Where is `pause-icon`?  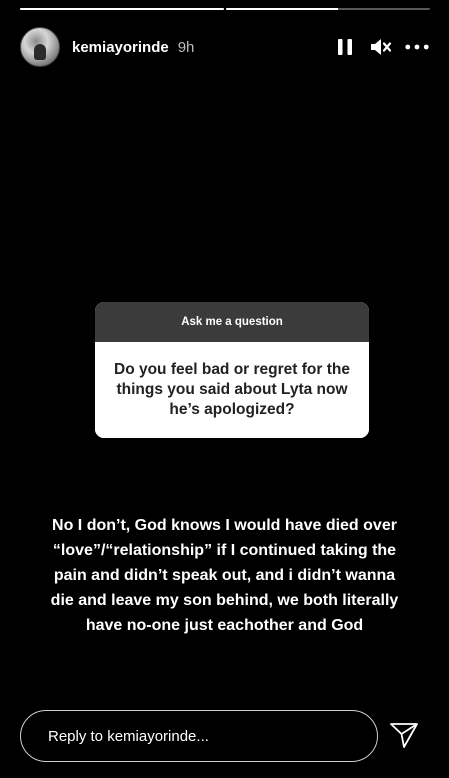 pause-icon is located at coordinates (345, 47).